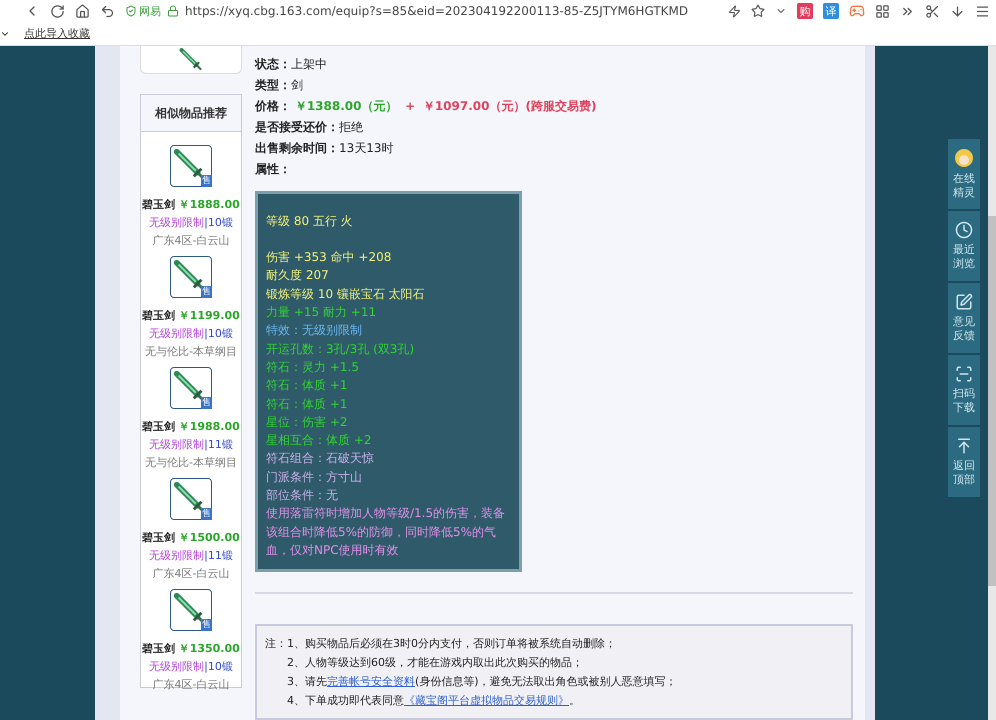 Image resolution: width=996 pixels, height=720 pixels. I want to click on attribute-line: 部位条件：无, so click(302, 495).